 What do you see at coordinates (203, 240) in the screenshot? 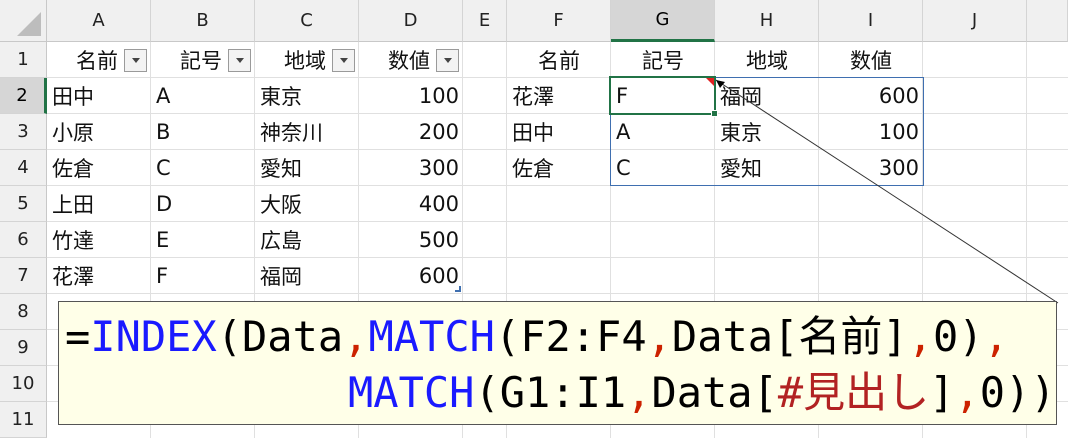
I see `table-cell: E` at bounding box center [203, 240].